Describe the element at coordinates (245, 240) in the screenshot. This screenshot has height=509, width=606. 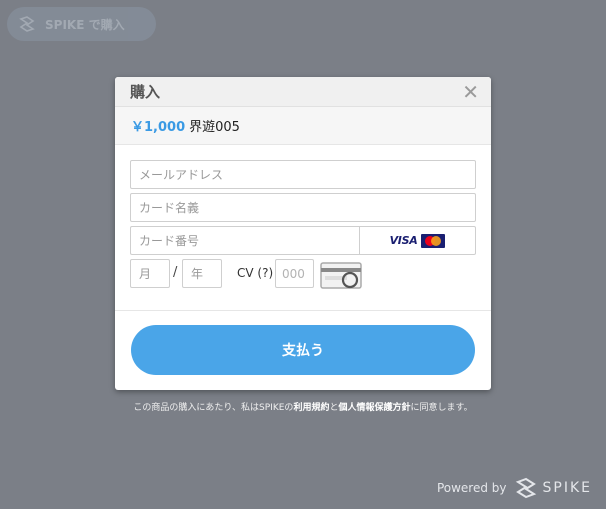
I see `card-number-field: カード番号` at that location.